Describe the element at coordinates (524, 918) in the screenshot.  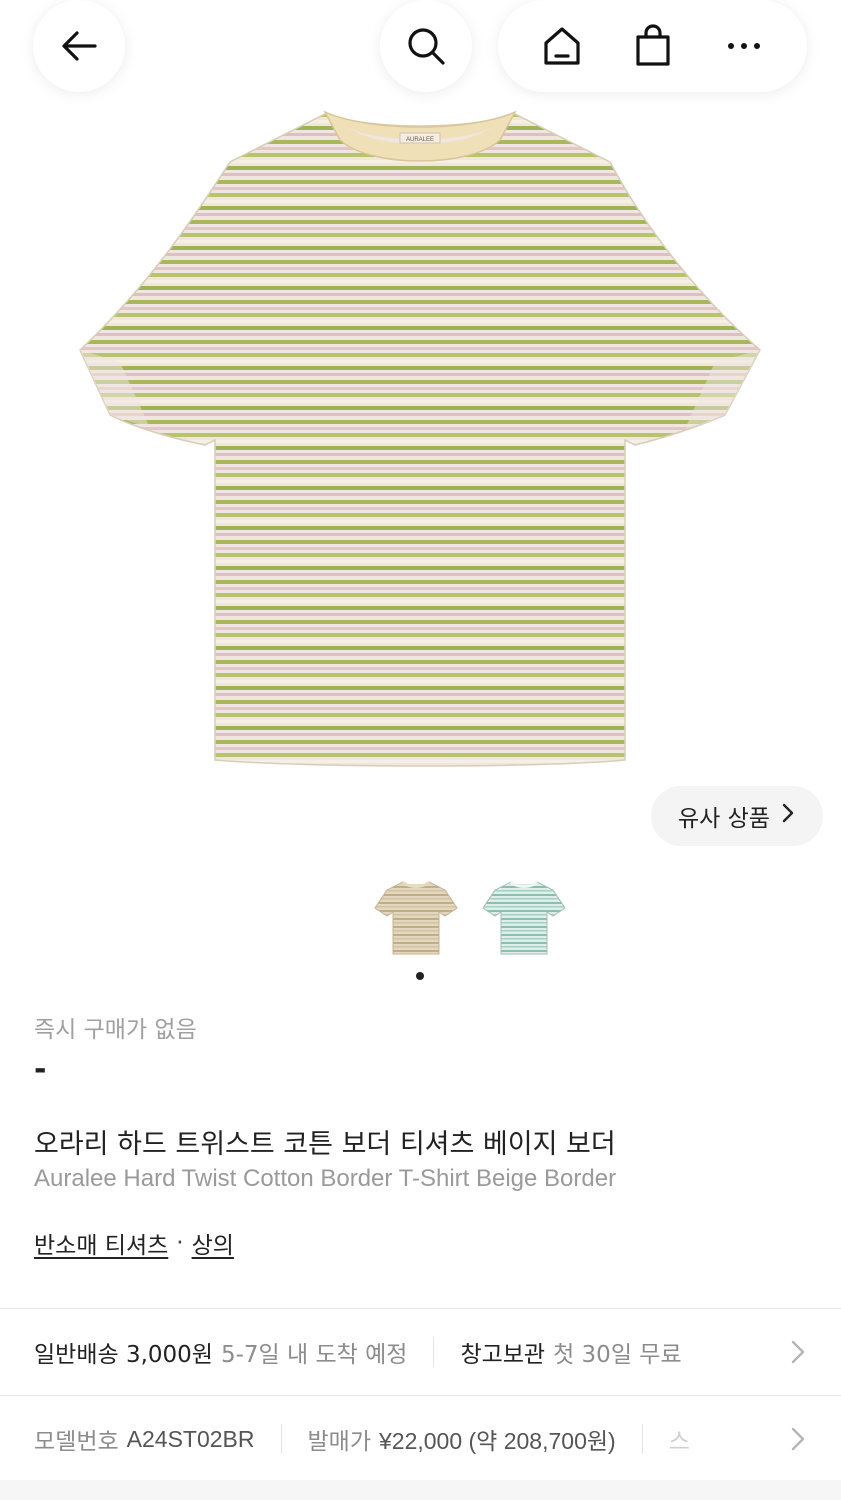
I see `thumbnail-green-border` at that location.